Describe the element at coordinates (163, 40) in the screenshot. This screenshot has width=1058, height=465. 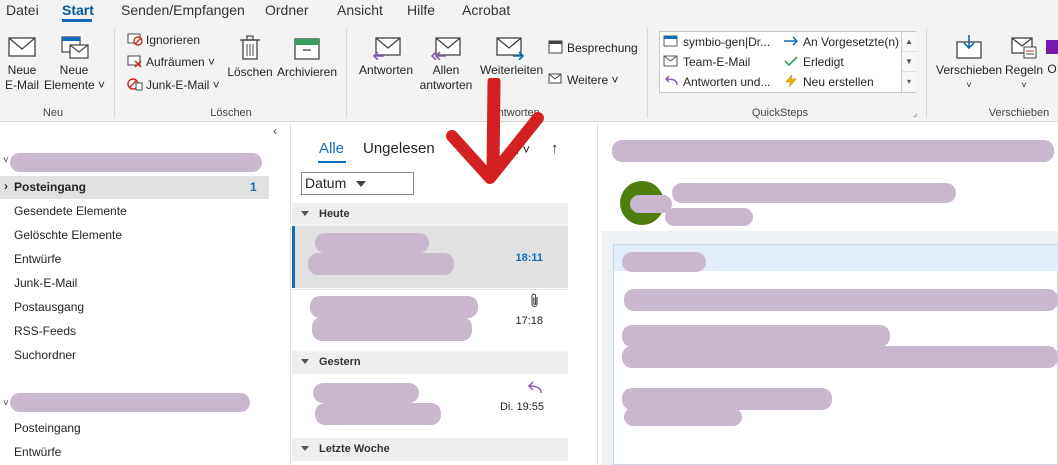
I see `ignore-button: Ignorieren` at that location.